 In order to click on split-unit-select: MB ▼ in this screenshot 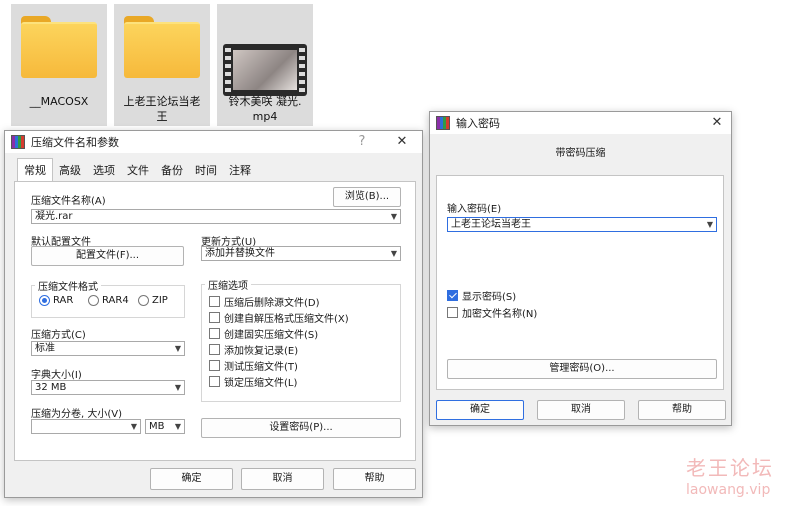, I will do `click(165, 426)`.